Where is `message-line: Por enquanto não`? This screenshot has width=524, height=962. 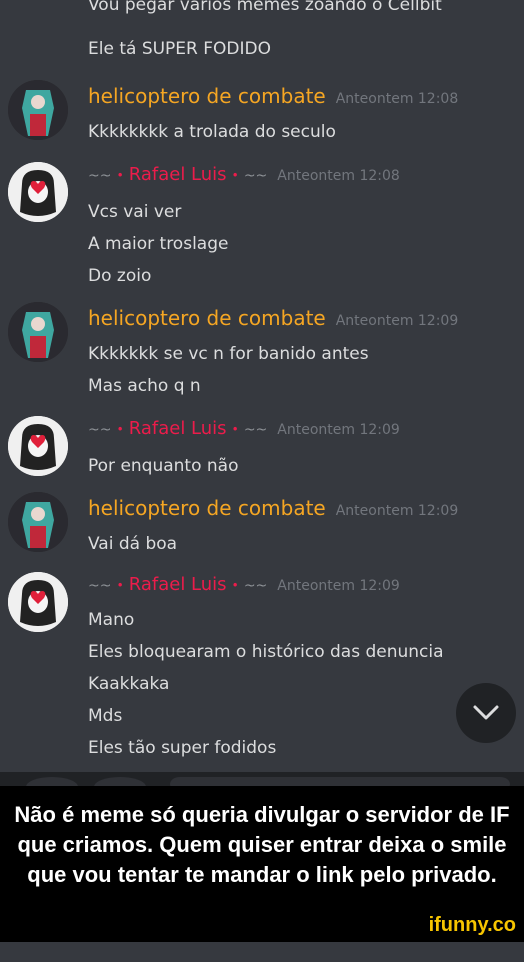
message-line: Por enquanto não is located at coordinates (163, 466).